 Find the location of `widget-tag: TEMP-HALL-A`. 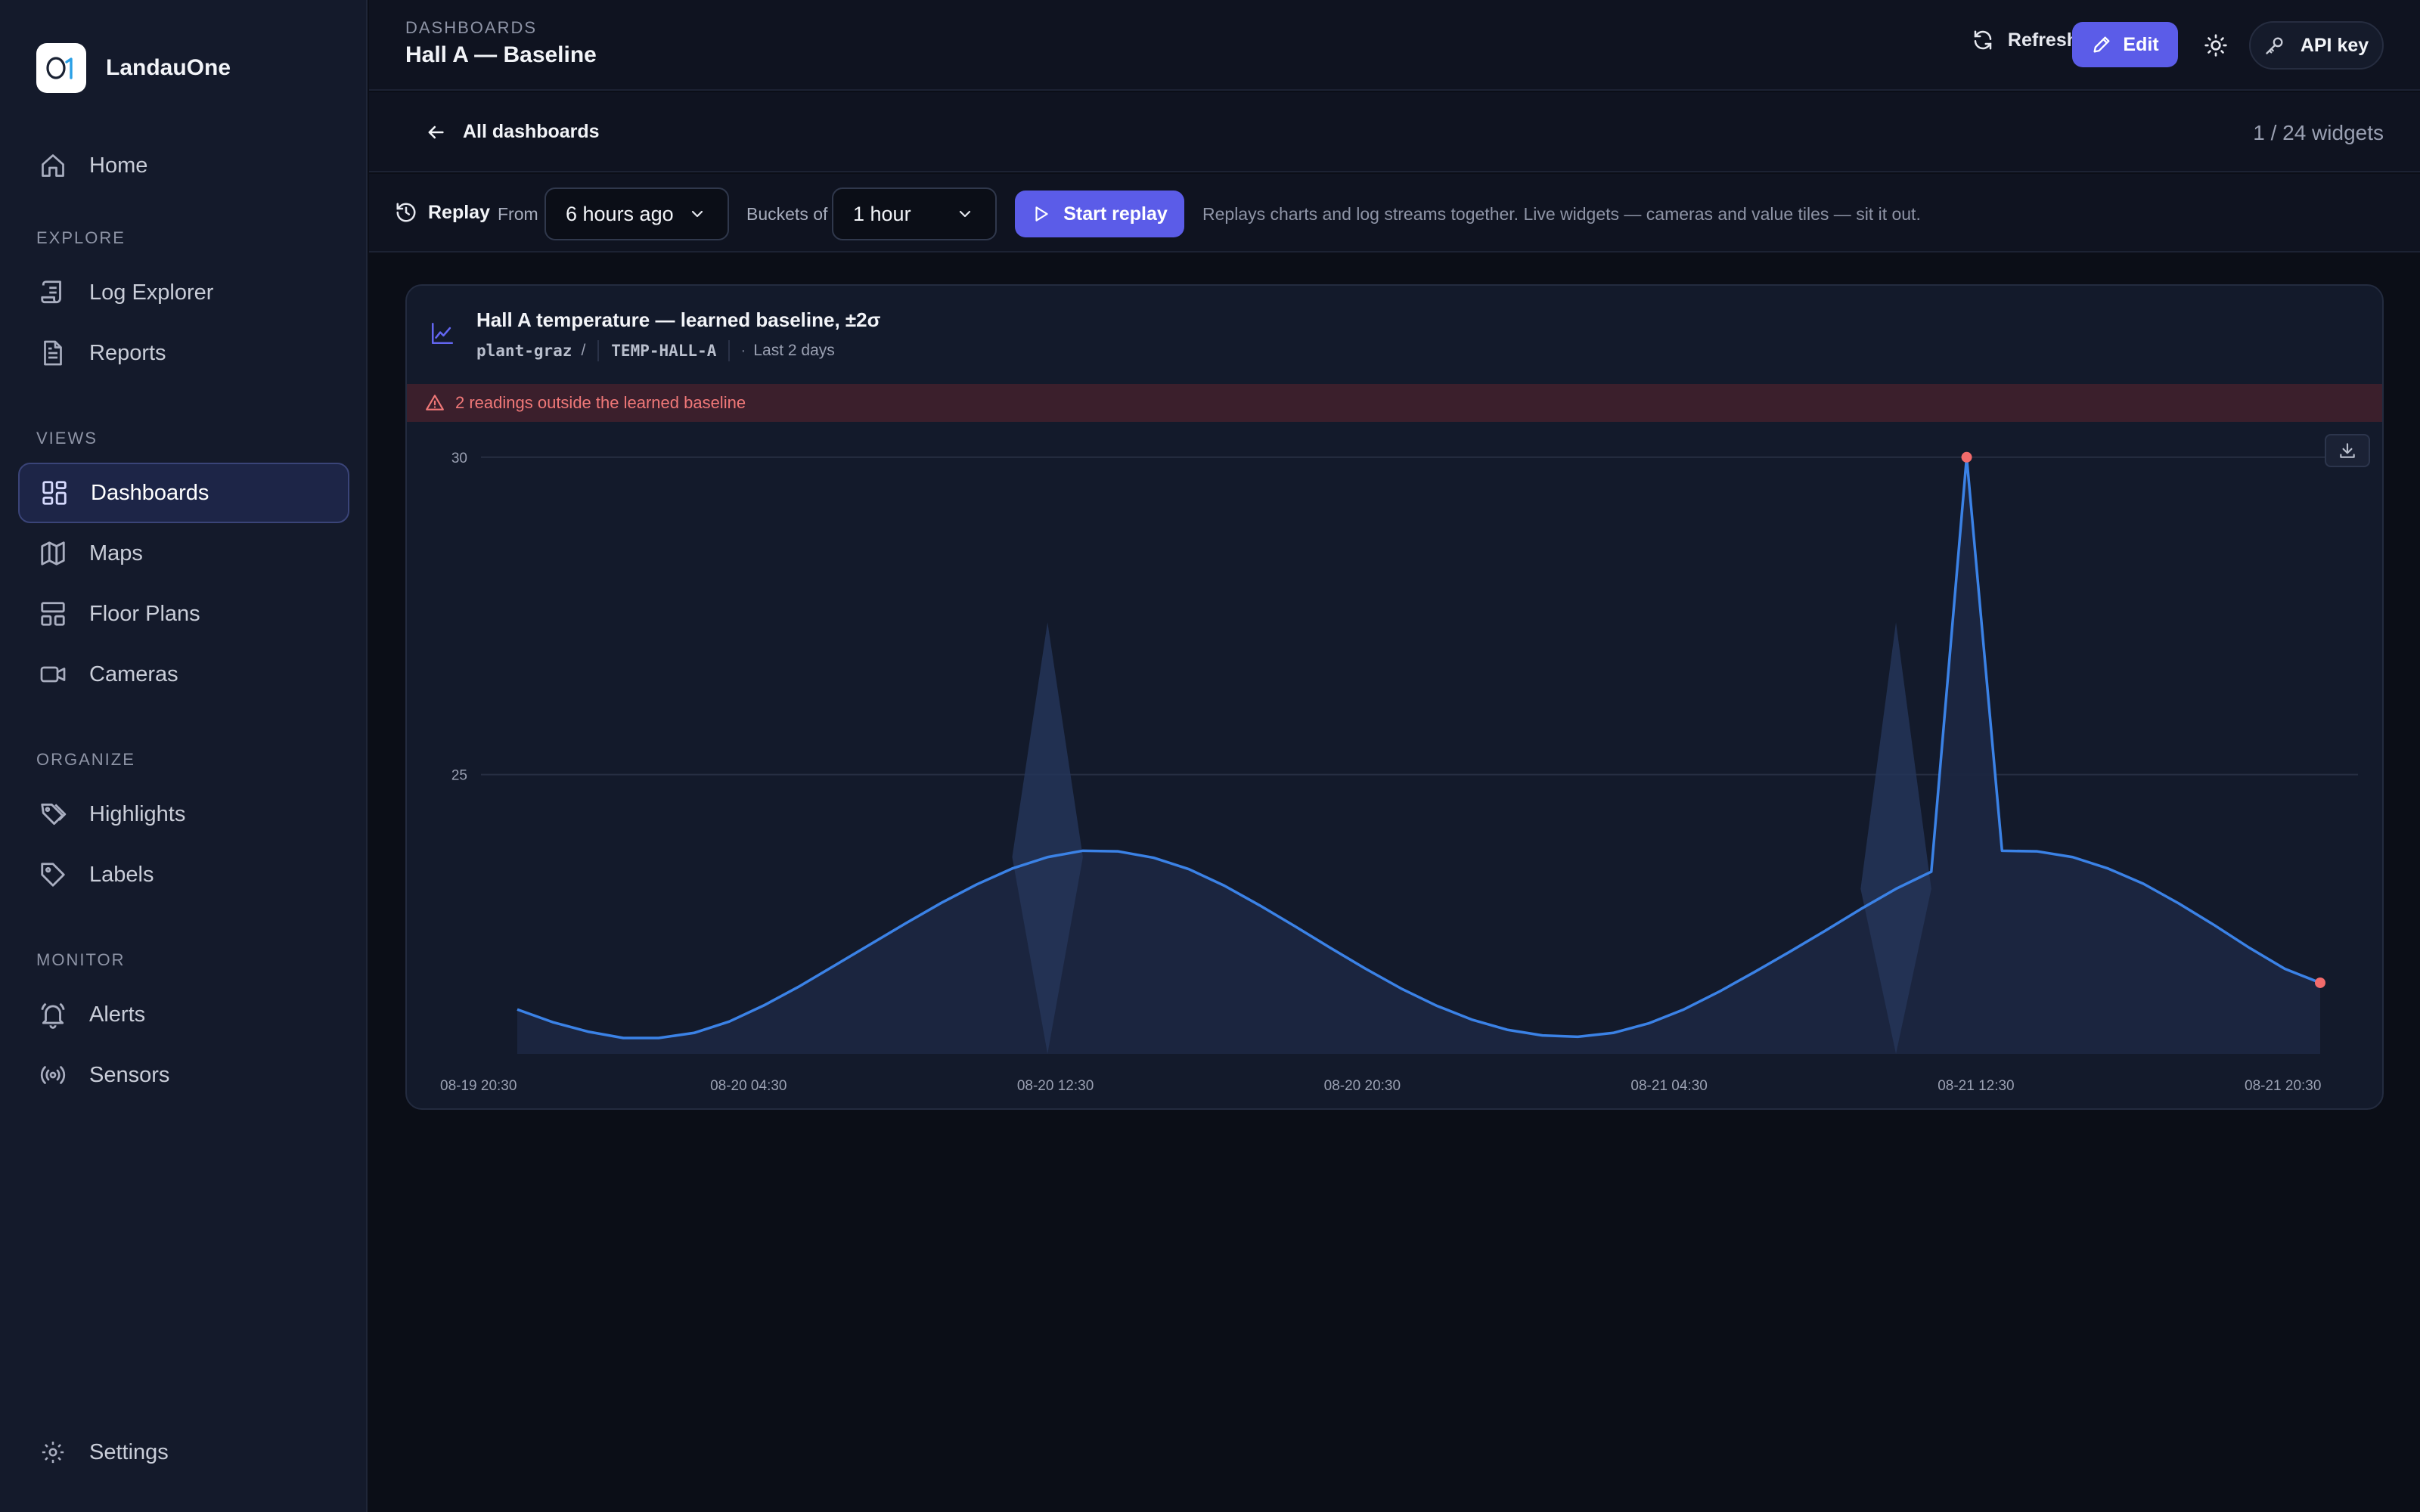

widget-tag: TEMP-HALL-A is located at coordinates (664, 350).